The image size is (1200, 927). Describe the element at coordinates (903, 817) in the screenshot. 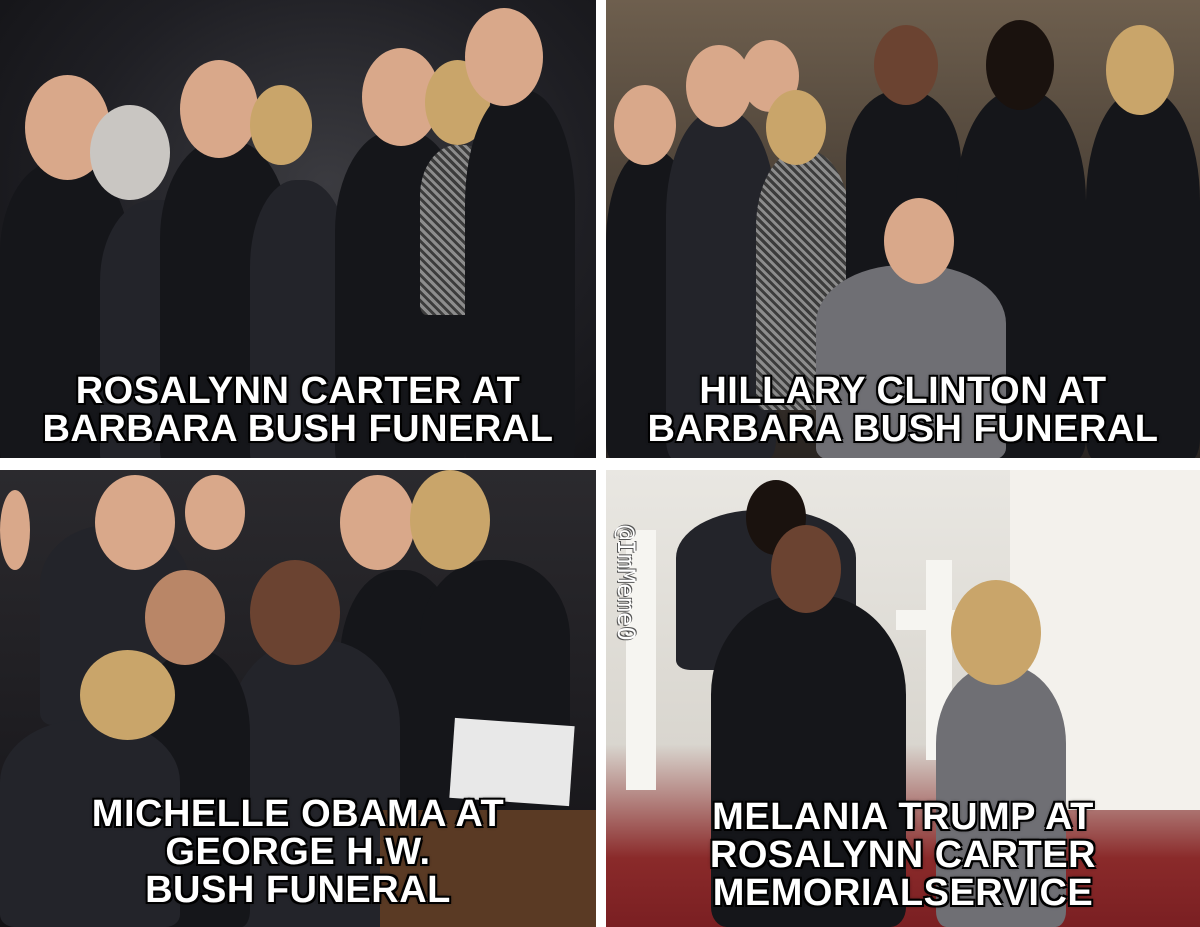

I see `caption-line: MELANIA TRUMP AT` at that location.